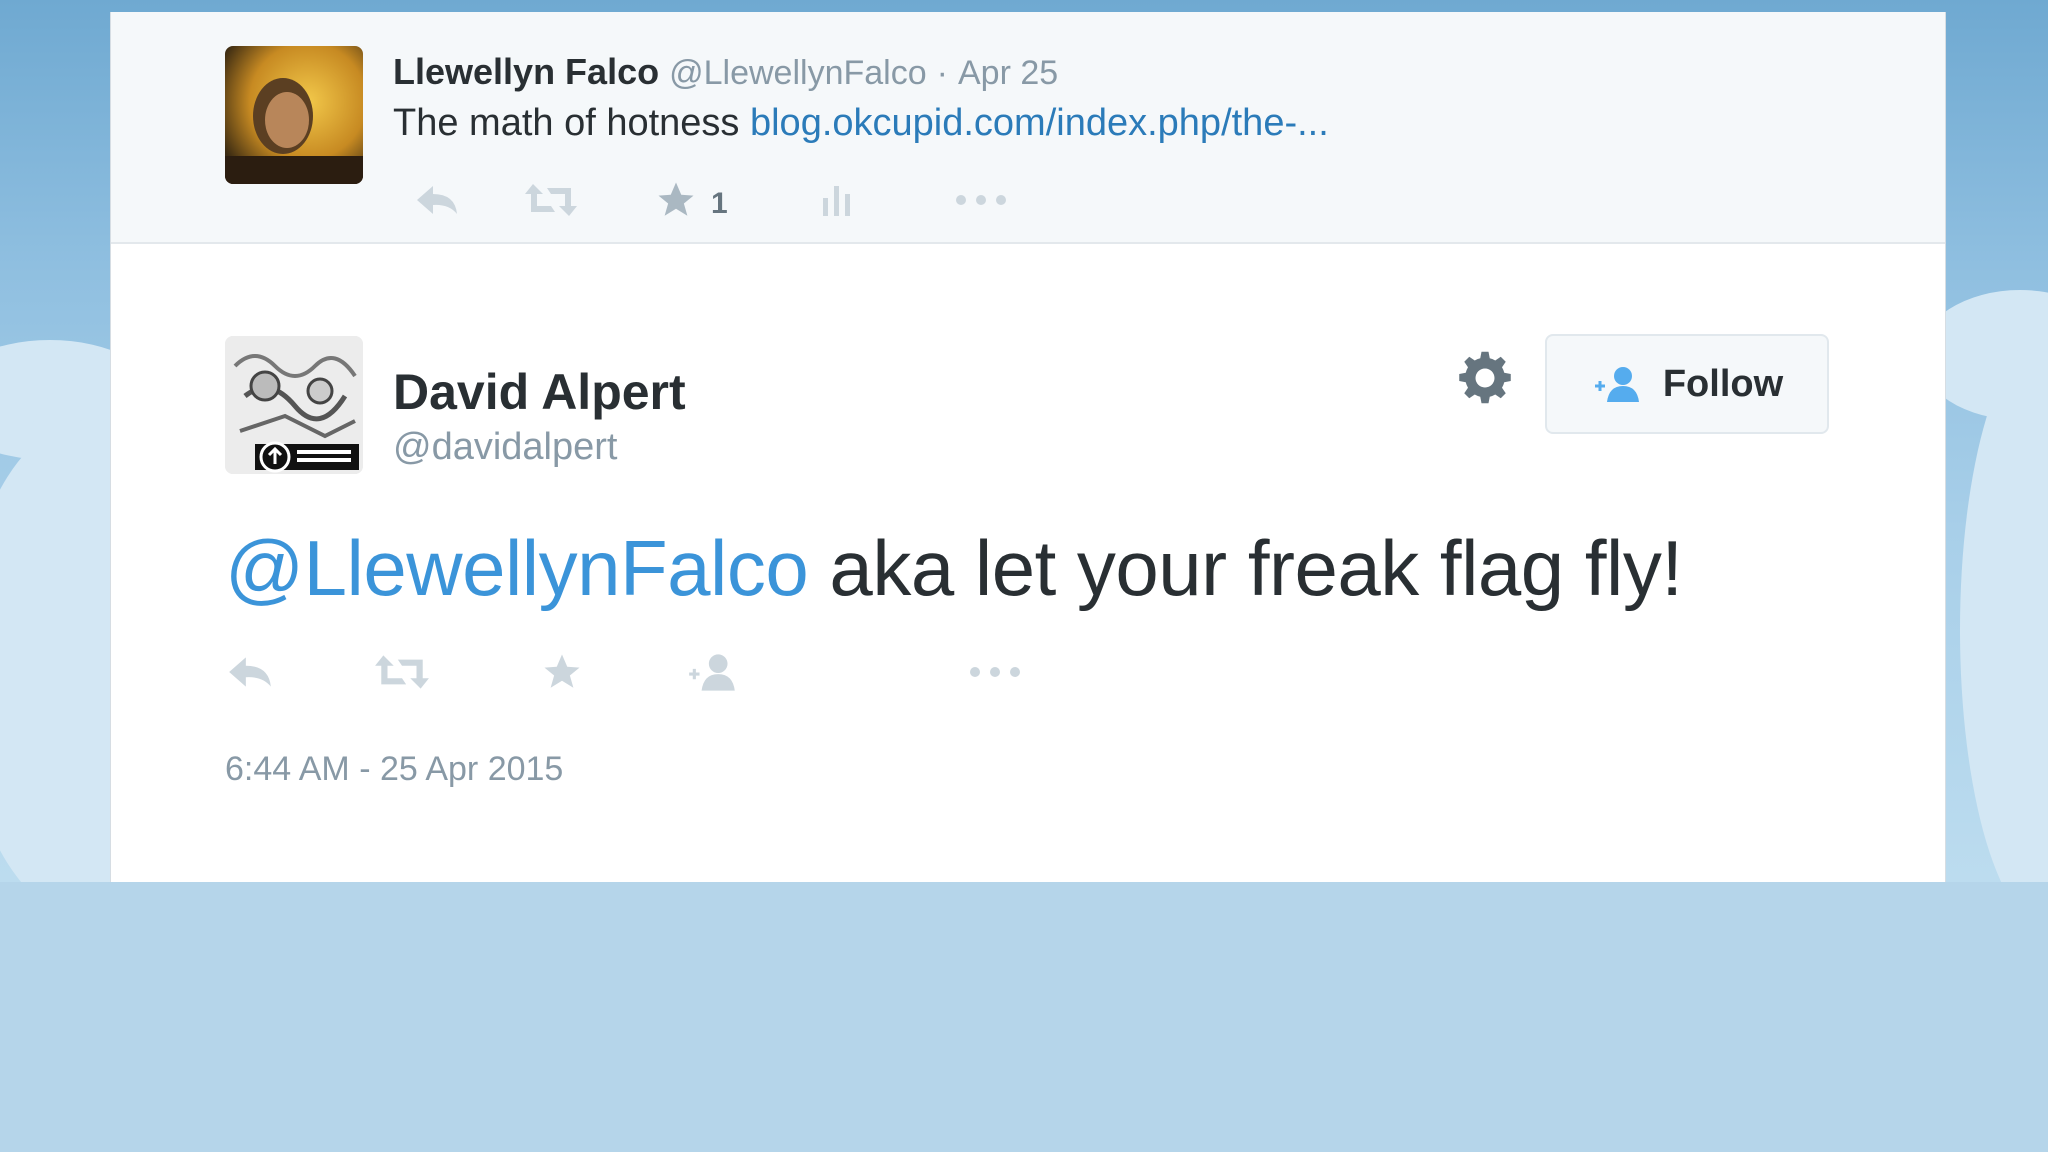  I want to click on follow-user-button, so click(713, 672).